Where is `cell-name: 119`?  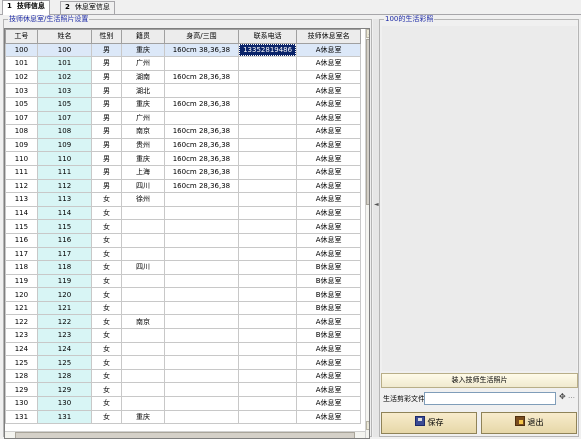
cell-name: 119 is located at coordinates (64, 281).